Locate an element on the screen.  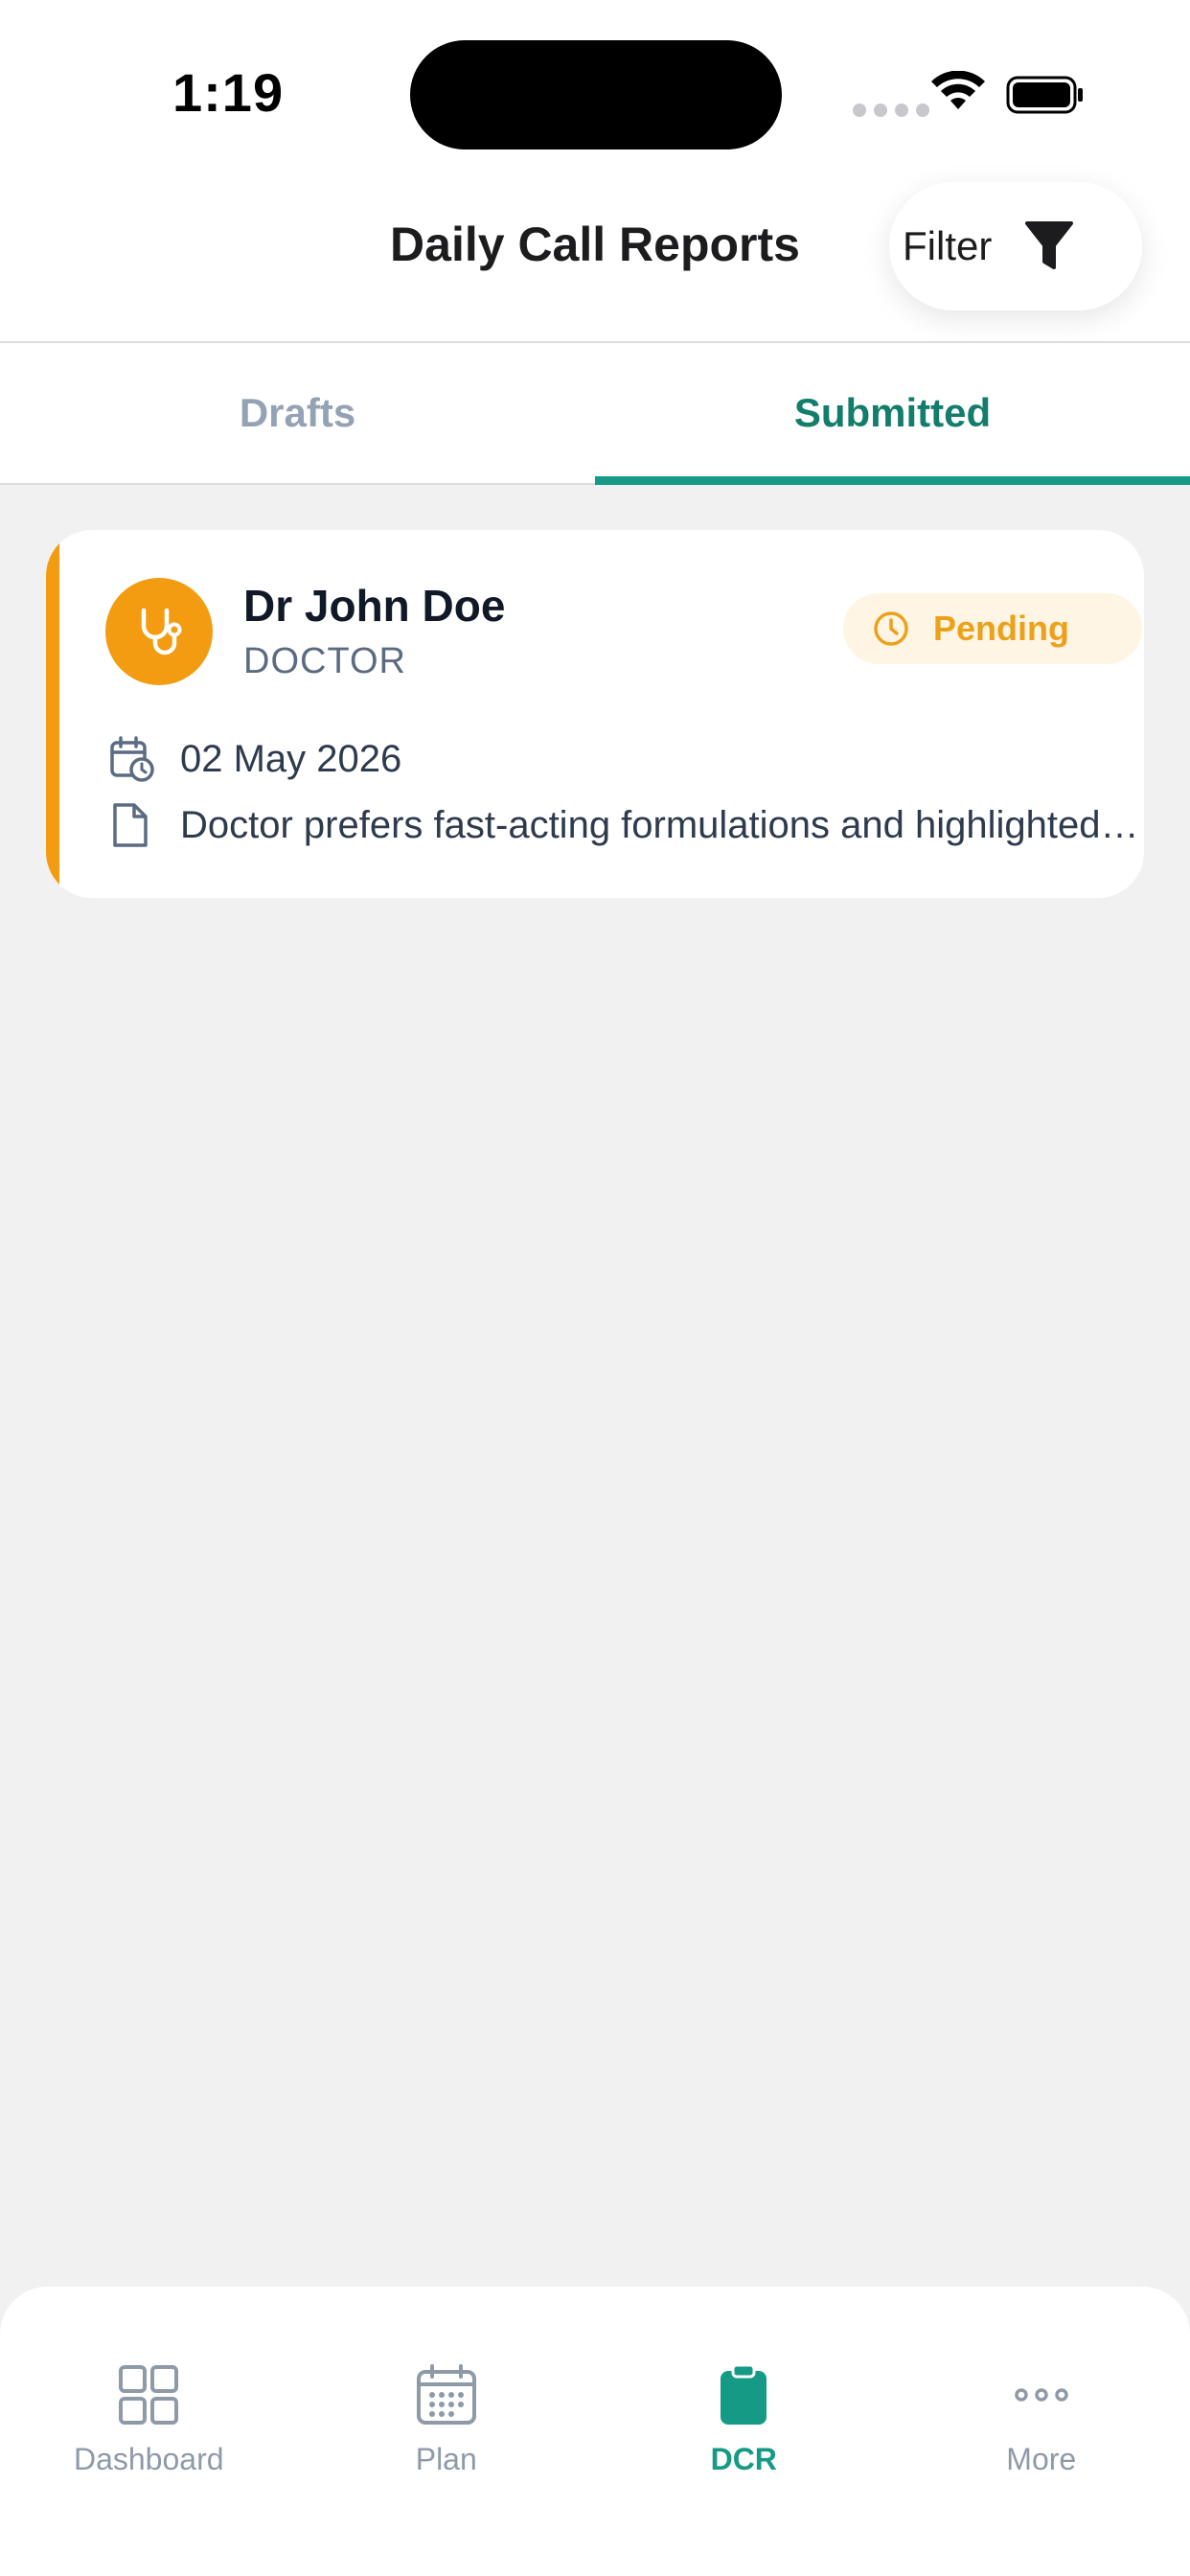
report-date-row: 02 May 2026 is located at coordinates (255, 759).